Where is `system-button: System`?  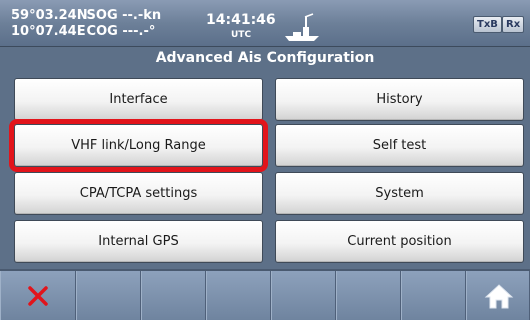
system-button: System is located at coordinates (399, 193).